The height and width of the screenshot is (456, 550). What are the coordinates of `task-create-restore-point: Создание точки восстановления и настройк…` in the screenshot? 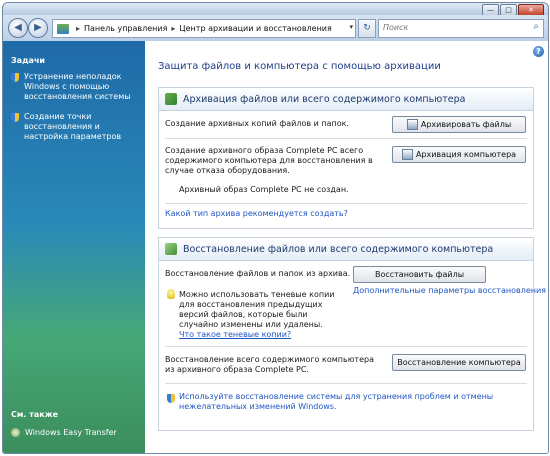 It's located at (76, 127).